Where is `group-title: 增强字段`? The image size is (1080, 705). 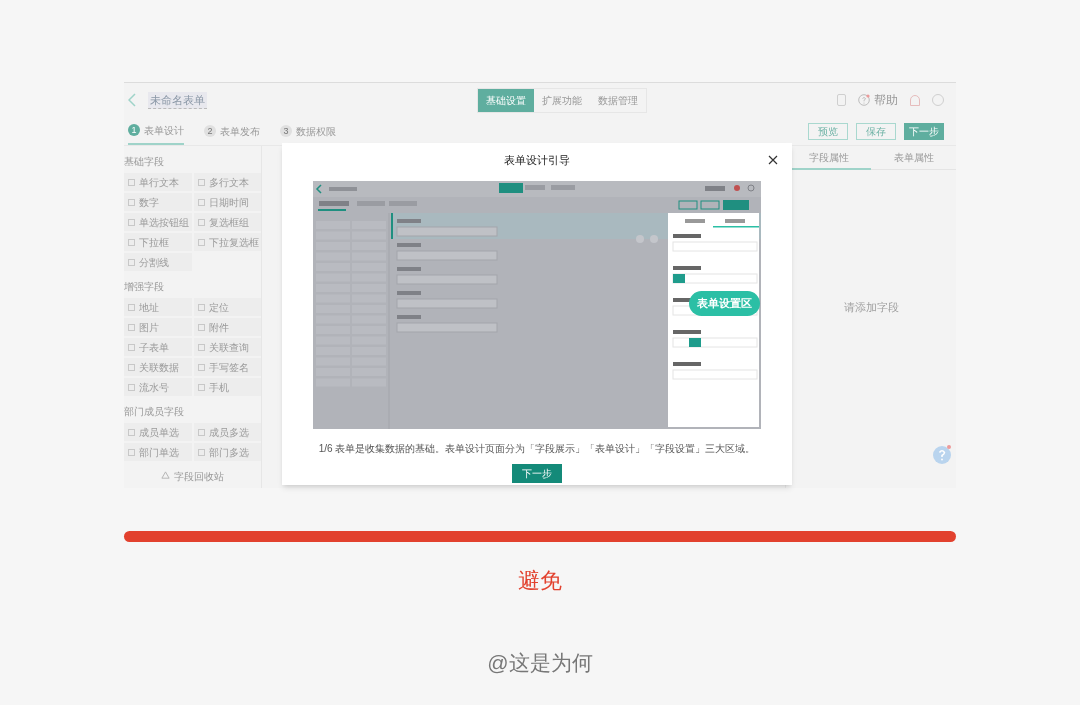
group-title: 增强字段 is located at coordinates (144, 287).